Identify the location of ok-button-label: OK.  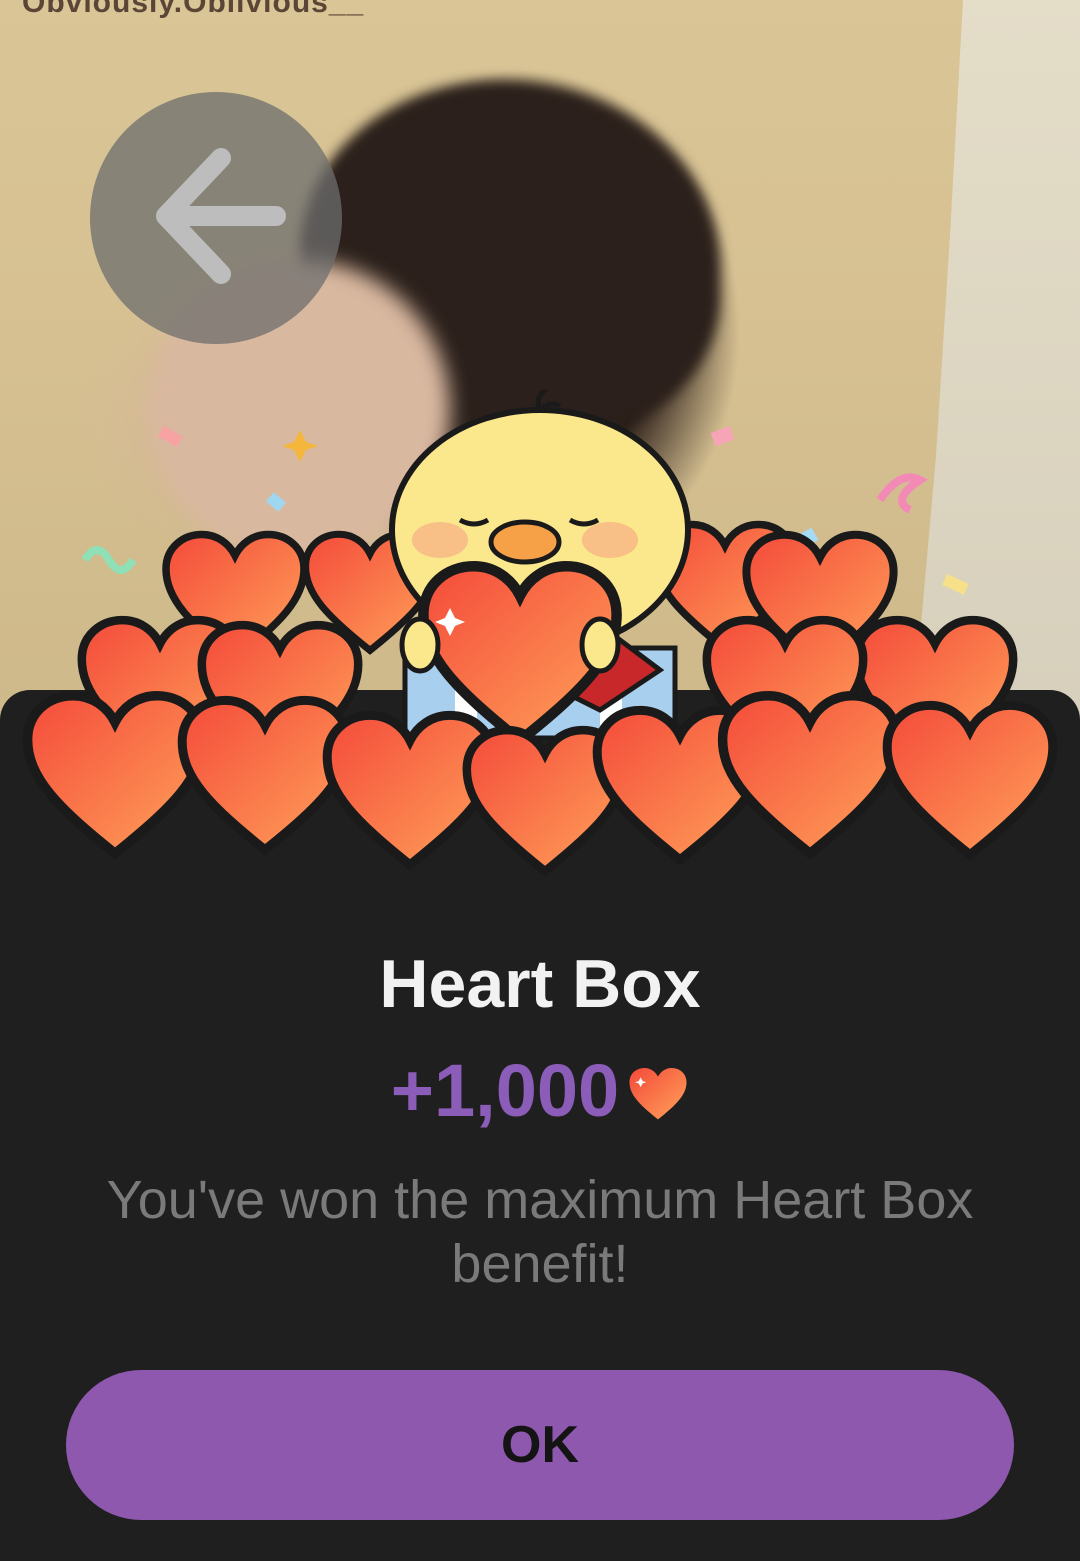
(540, 1445).